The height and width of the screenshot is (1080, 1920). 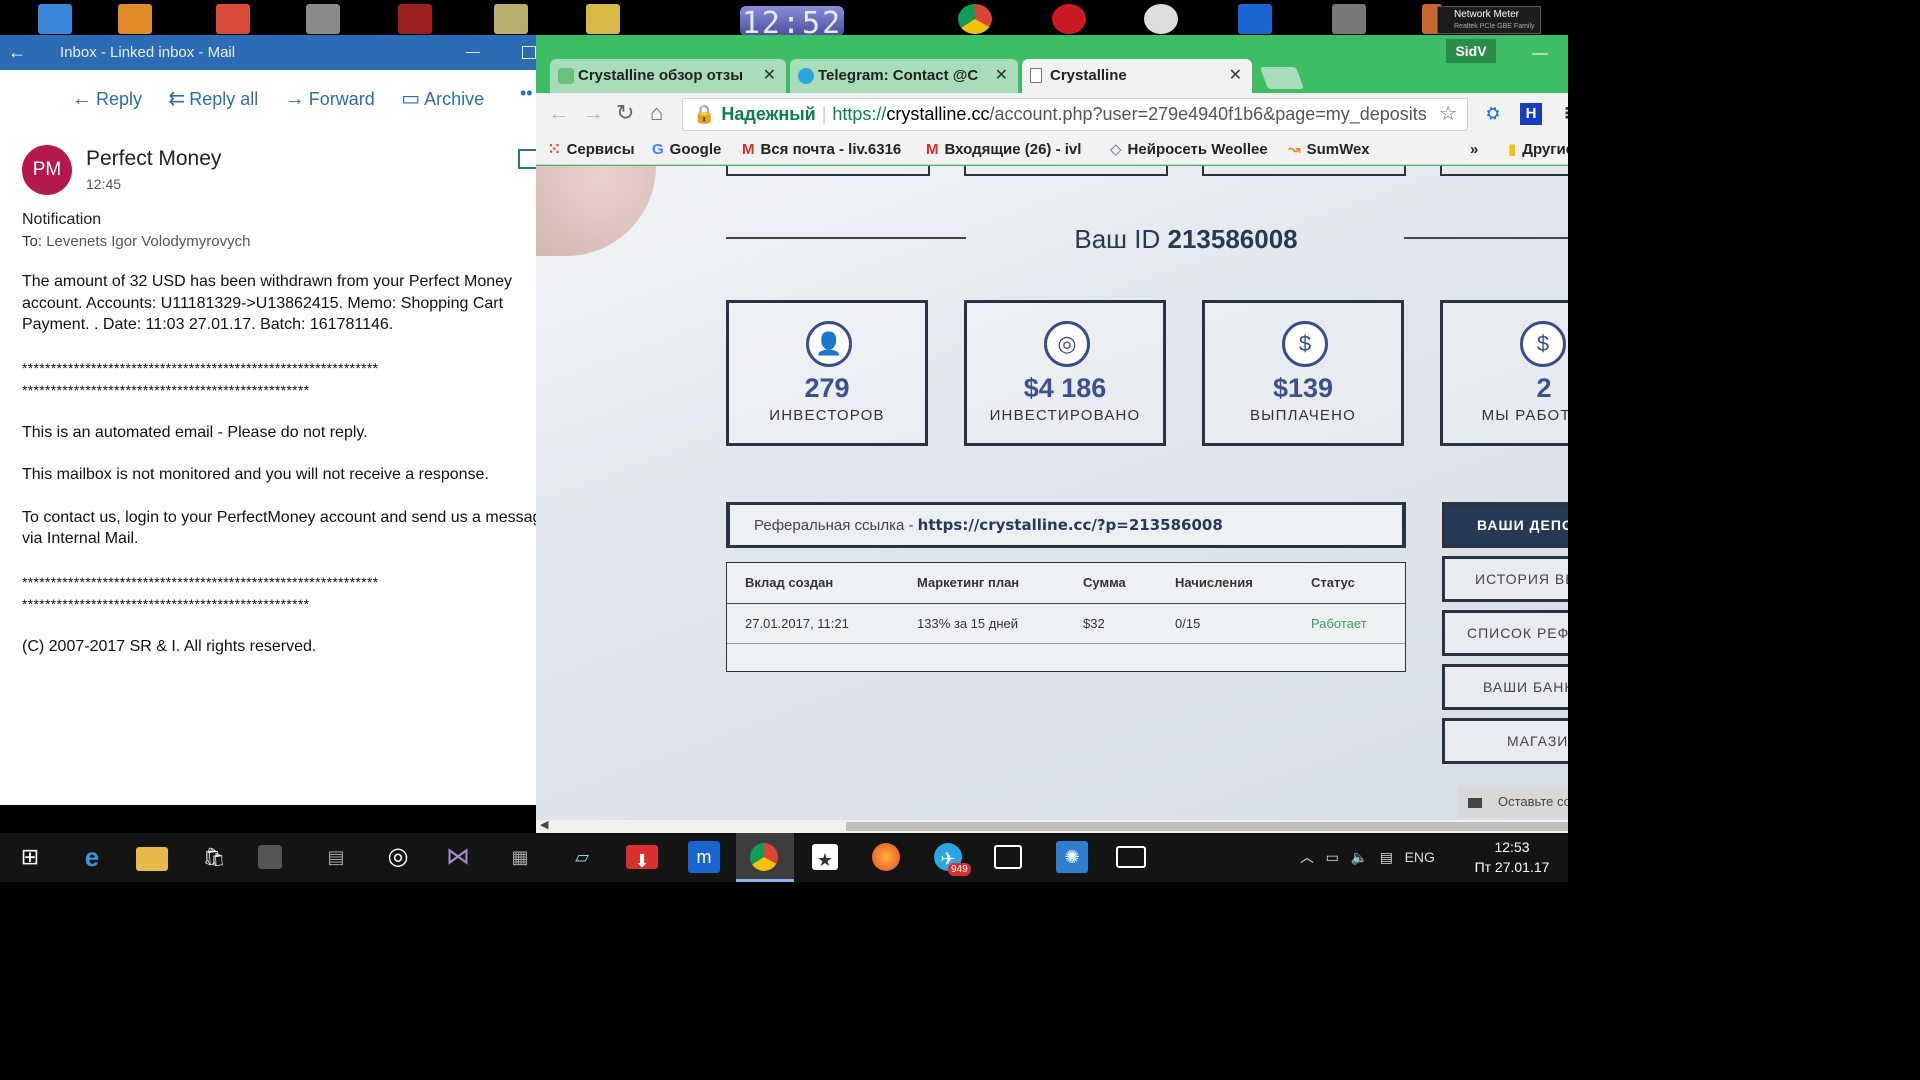 I want to click on action-center-icon: ▤, so click(x=1386, y=857).